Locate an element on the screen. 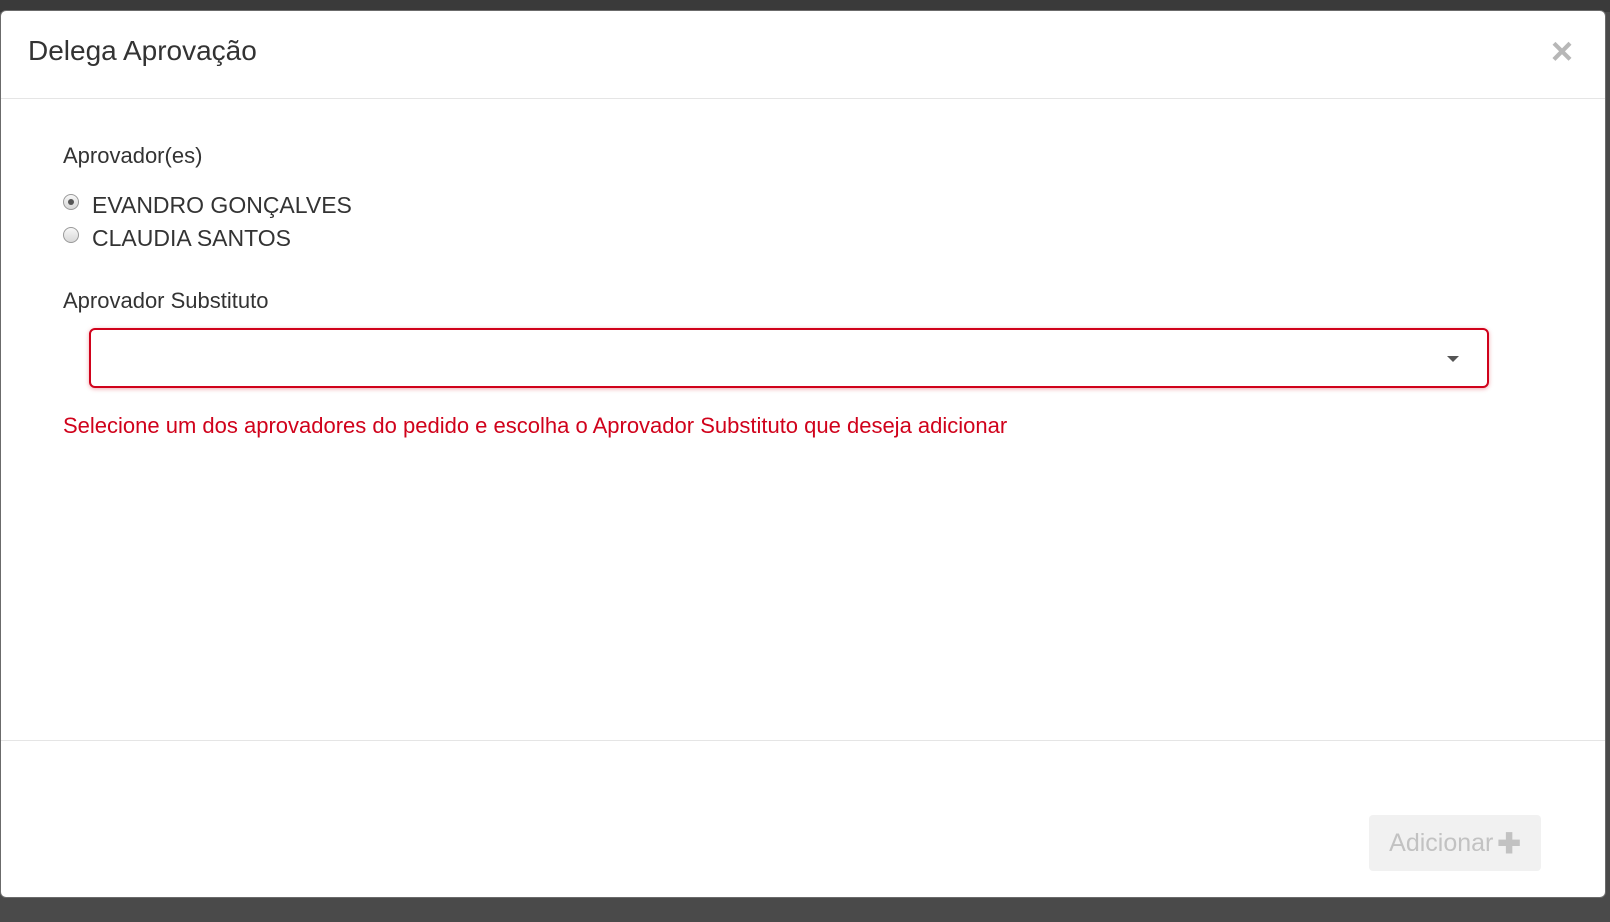  add-button: Adicionar ✚ is located at coordinates (1455, 843).